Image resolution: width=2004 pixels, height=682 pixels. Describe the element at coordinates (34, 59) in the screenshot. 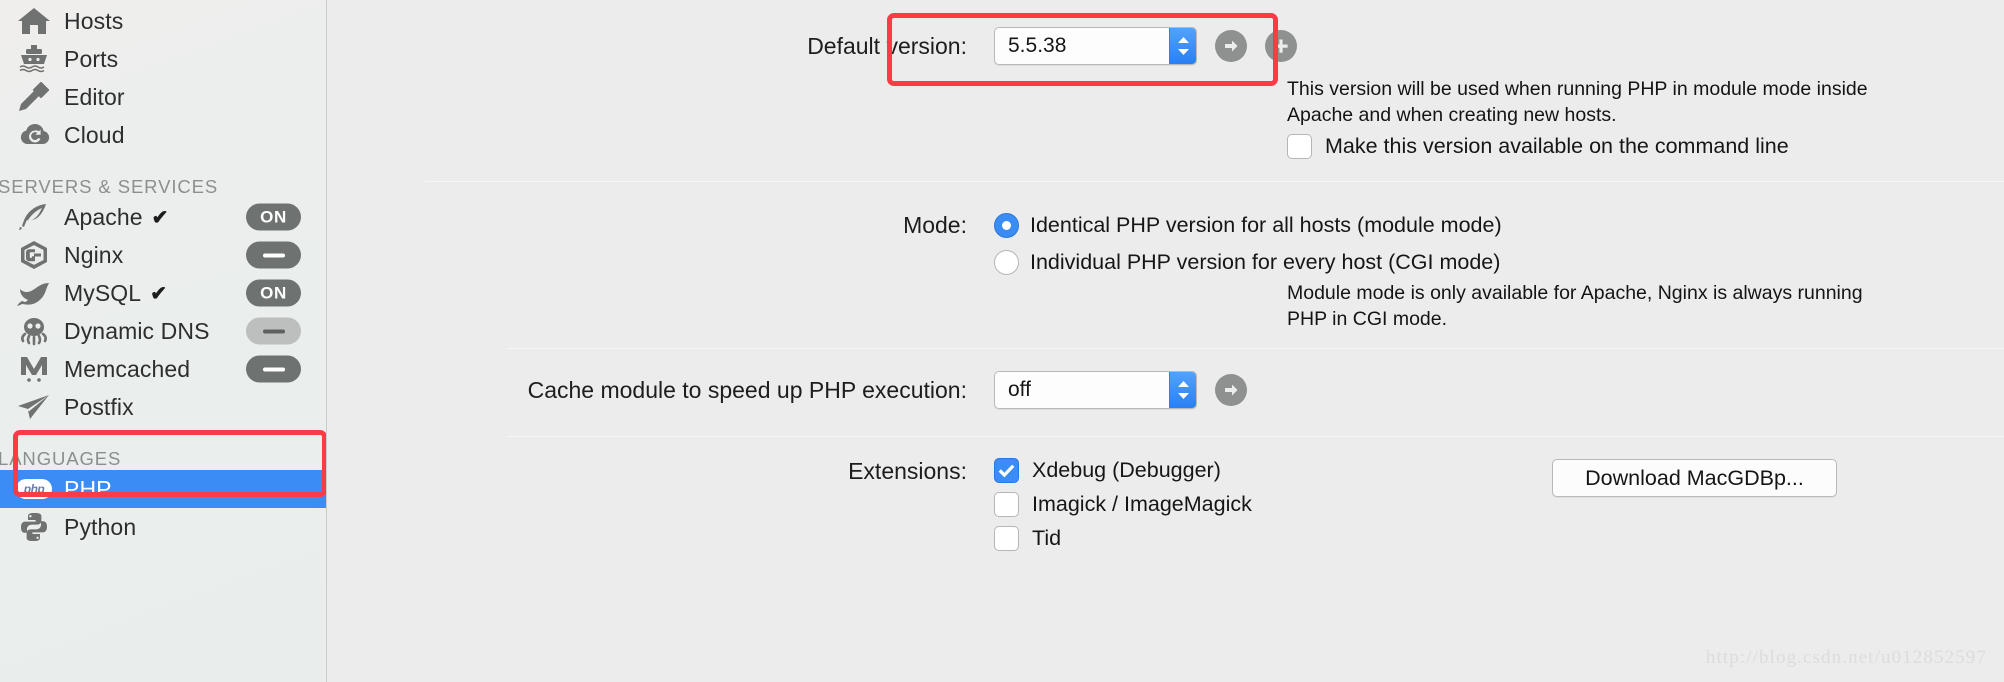

I see `ship-icon` at that location.